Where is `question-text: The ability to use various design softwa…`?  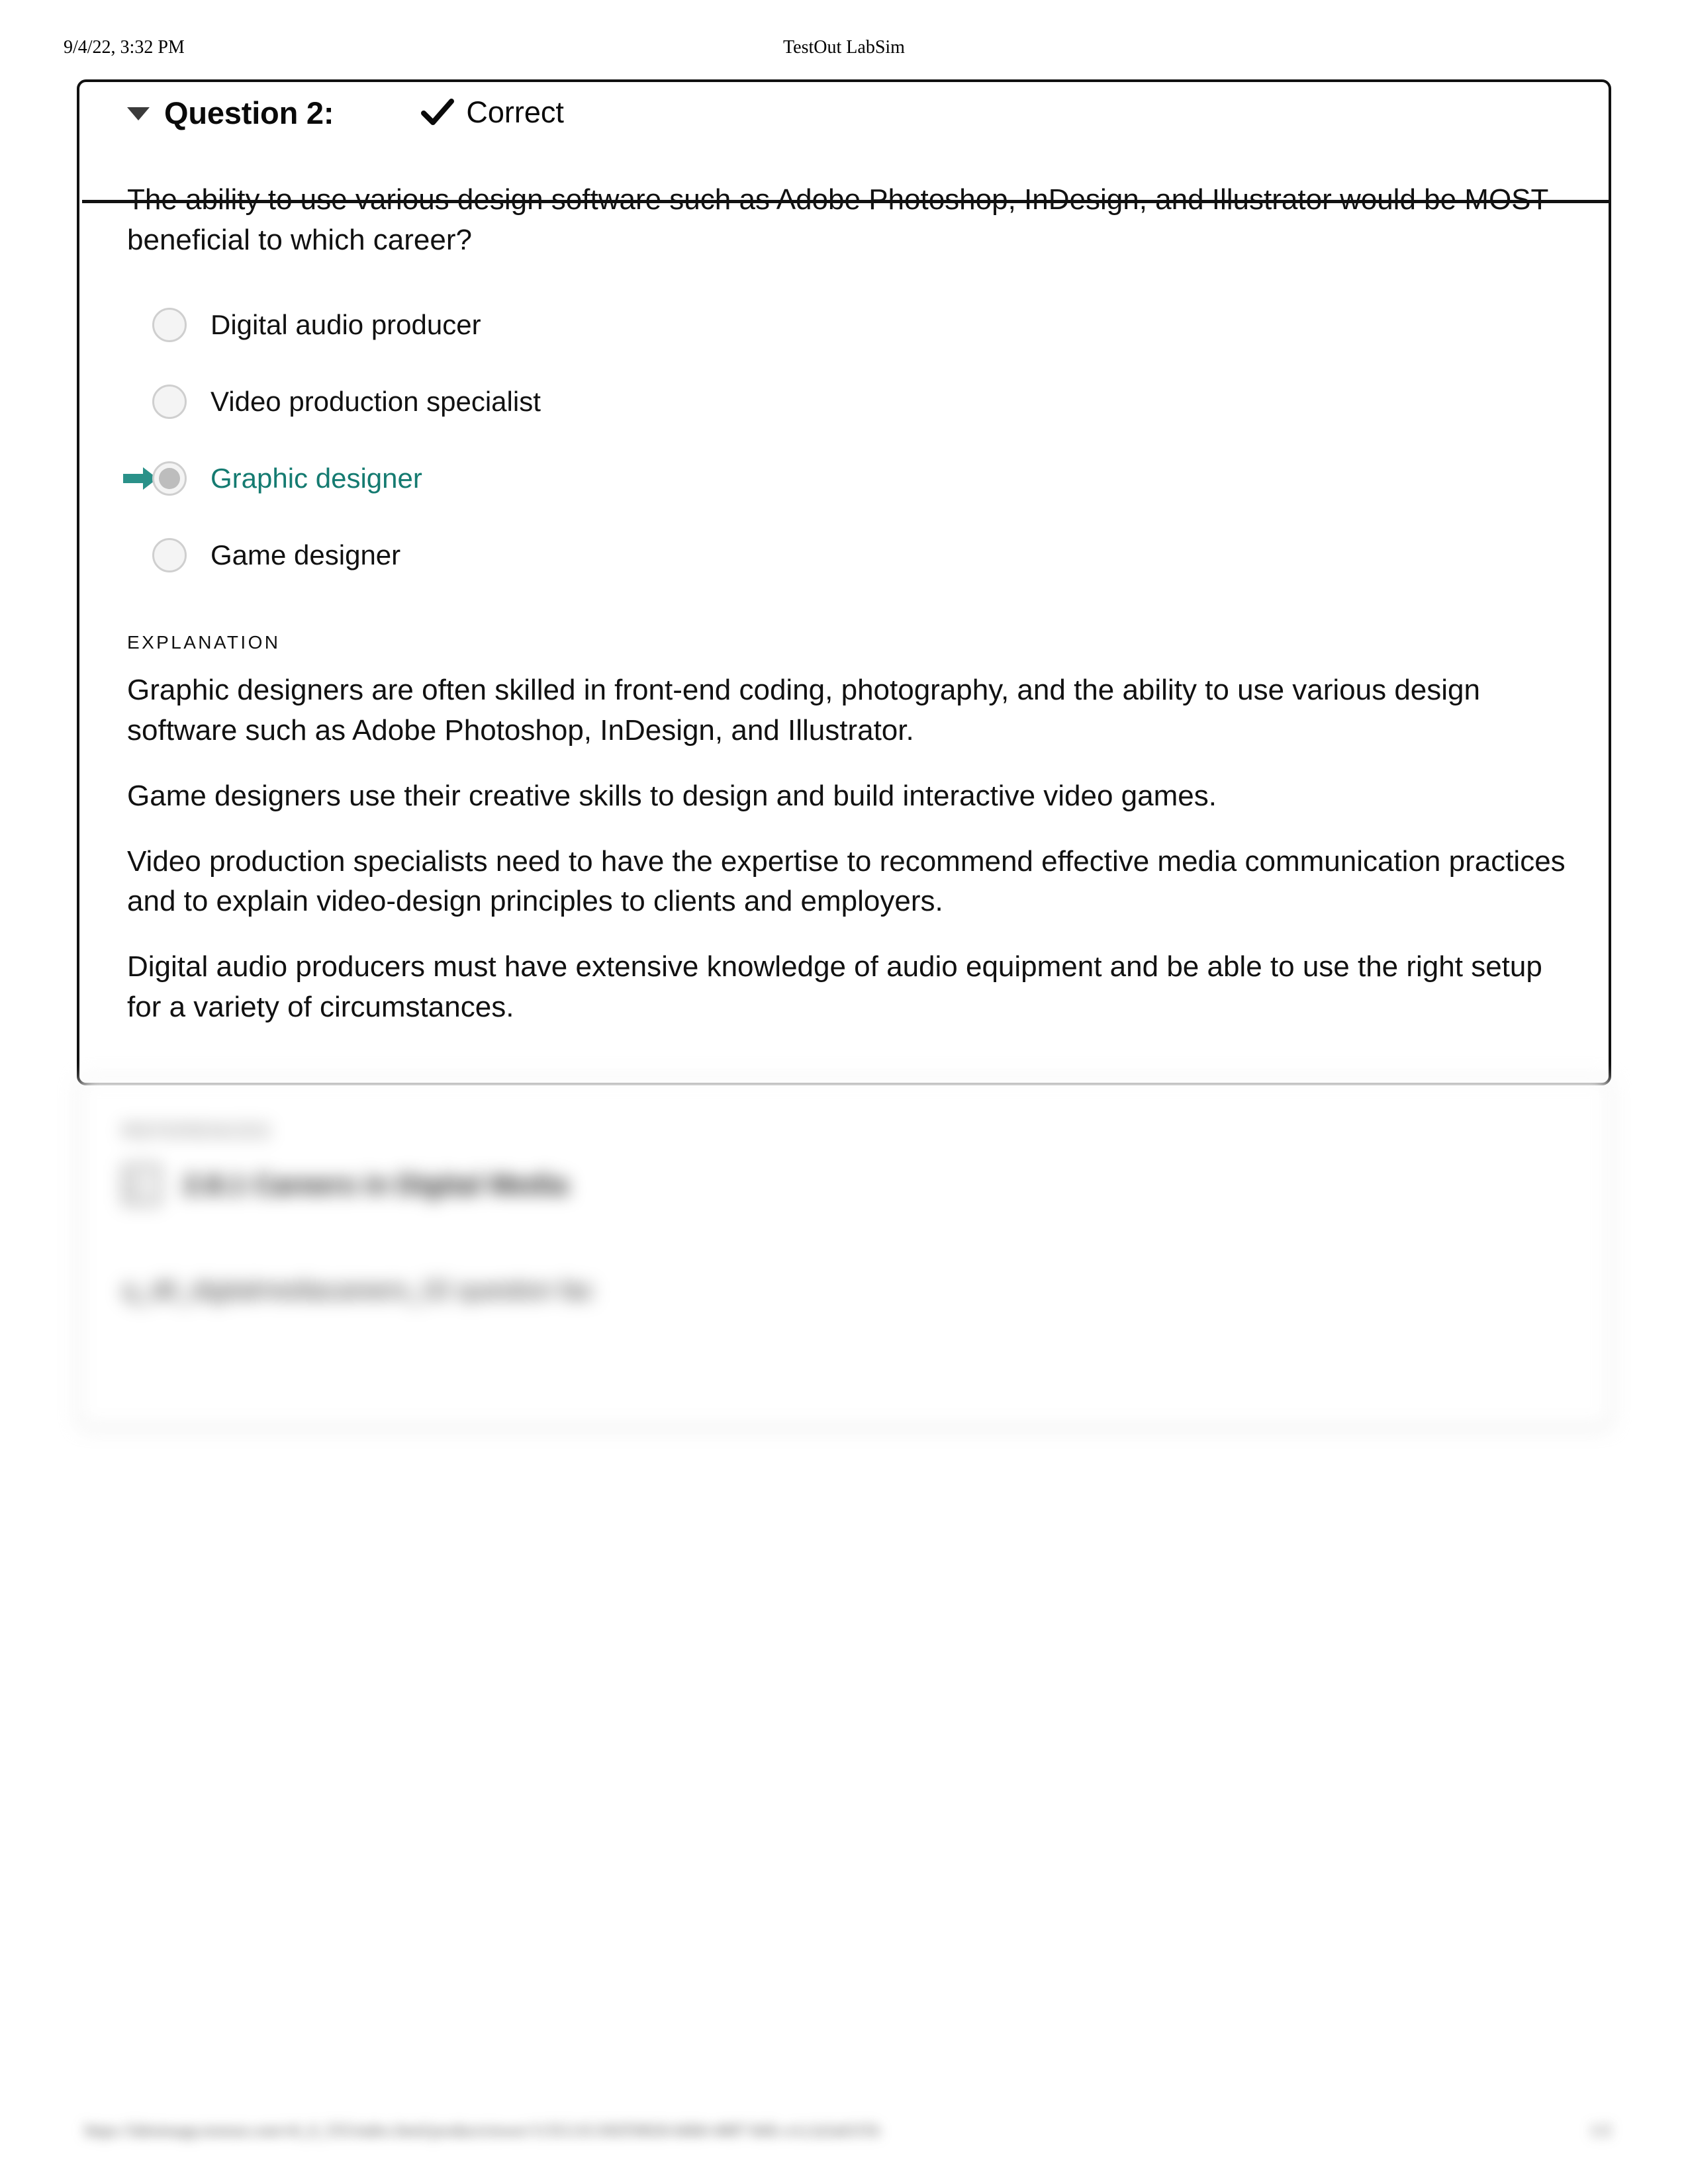 question-text: The ability to use various design softwa… is located at coordinates (837, 219).